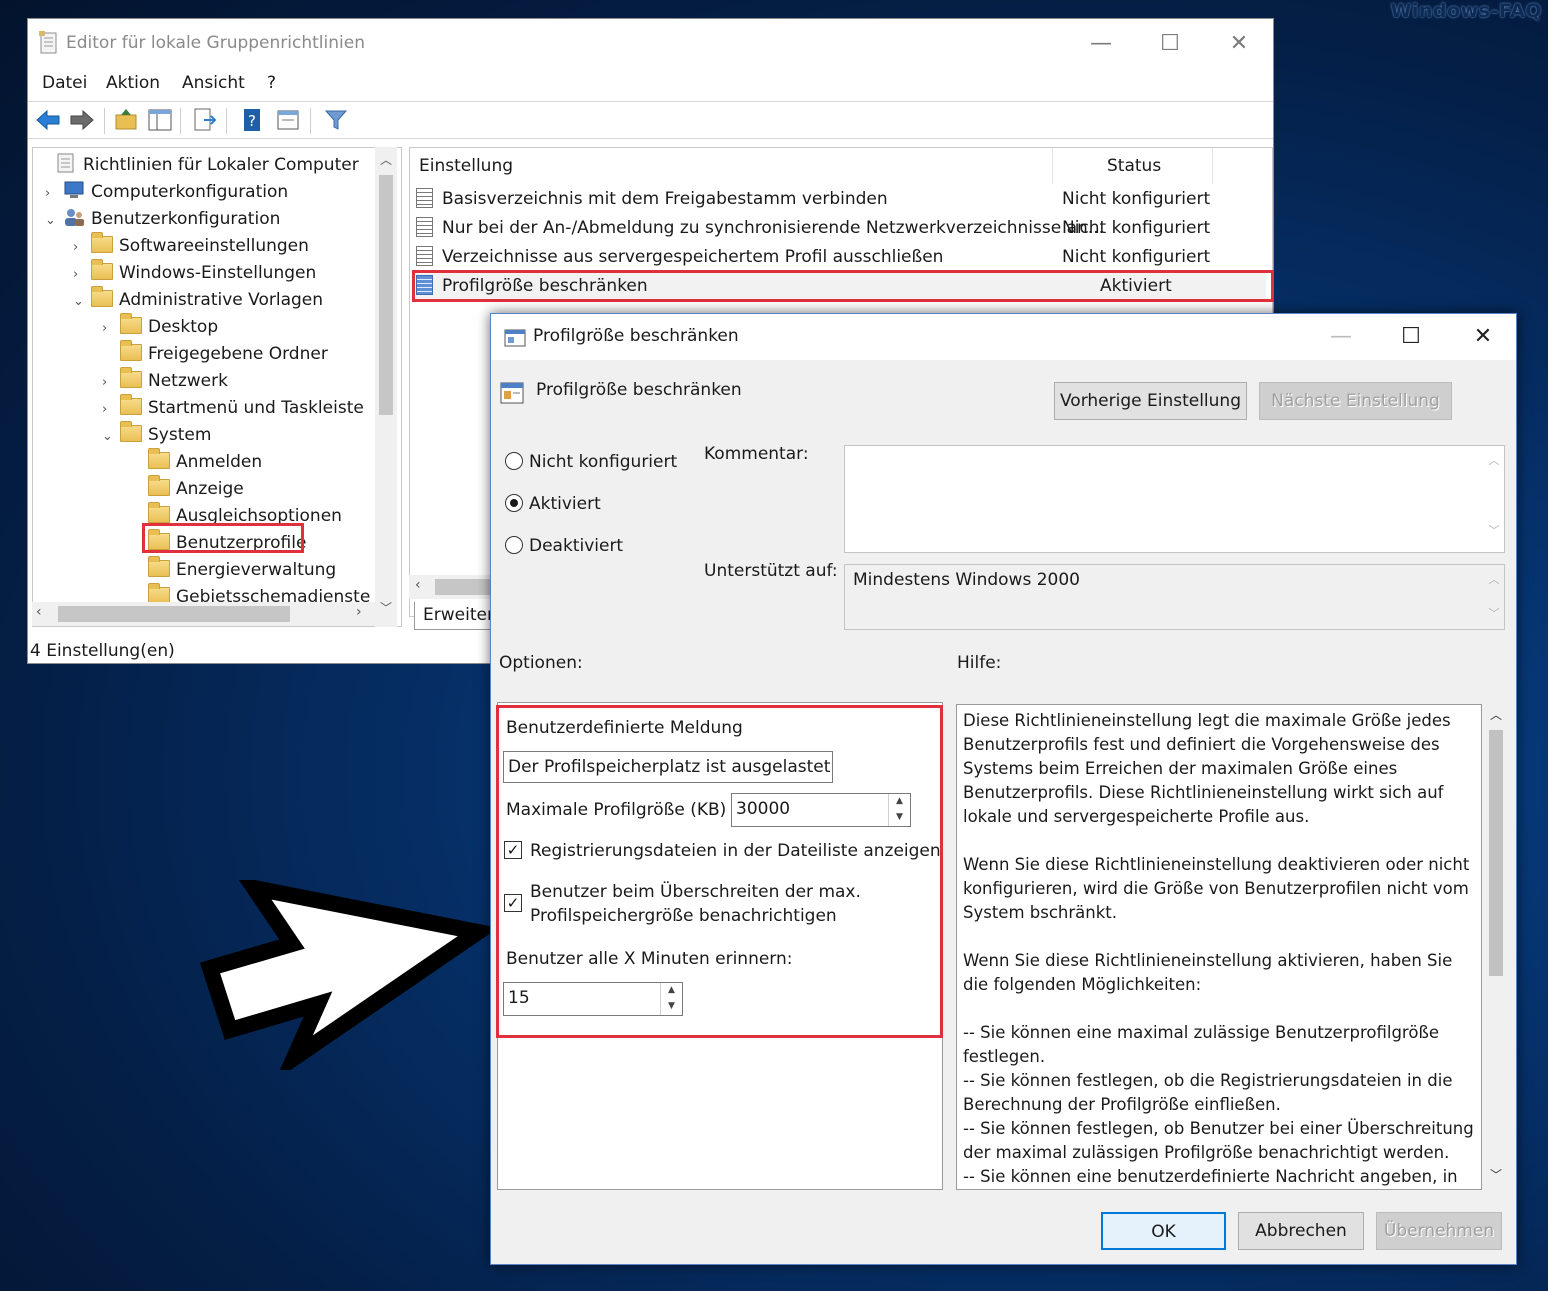 This screenshot has width=1548, height=1291. Describe the element at coordinates (650, 85) in the screenshot. I see `menu-bar: Datei Aktion Ansicht ?` at that location.